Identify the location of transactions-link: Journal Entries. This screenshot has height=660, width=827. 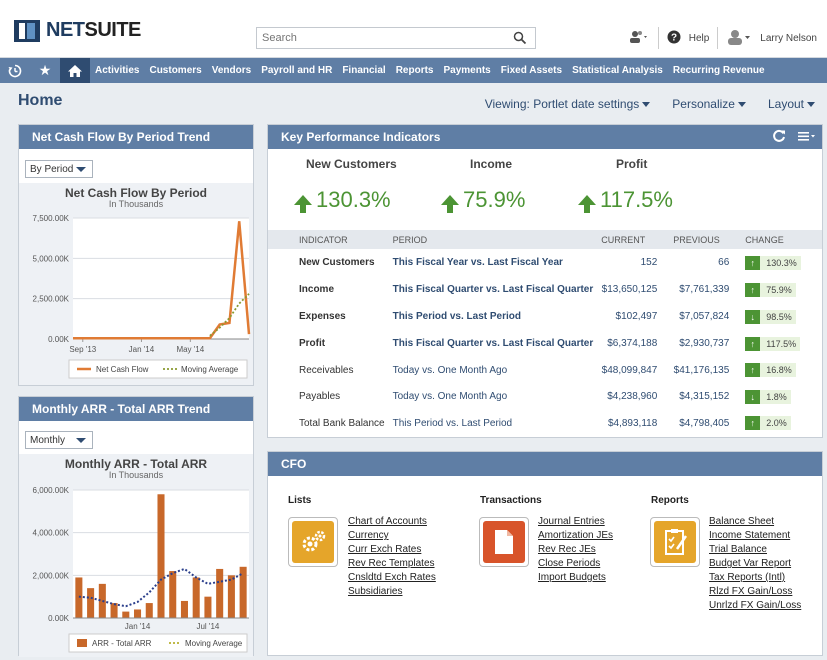
(575, 522).